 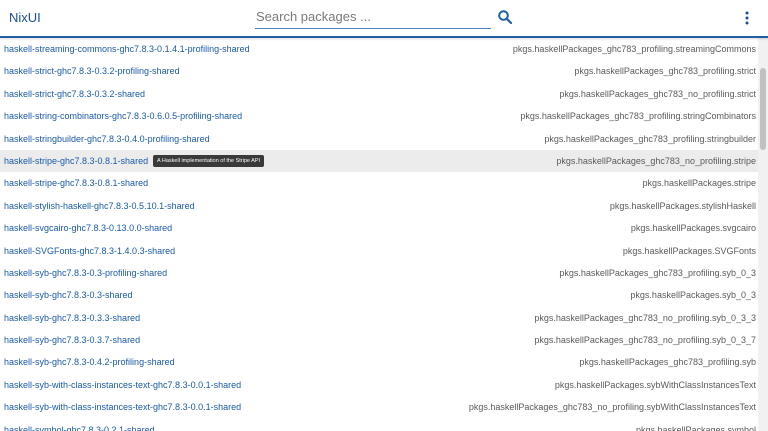 I want to click on search-input, so click(x=373, y=16).